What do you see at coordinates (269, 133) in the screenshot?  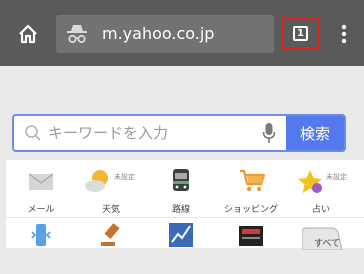 I see `microphone-icon` at bounding box center [269, 133].